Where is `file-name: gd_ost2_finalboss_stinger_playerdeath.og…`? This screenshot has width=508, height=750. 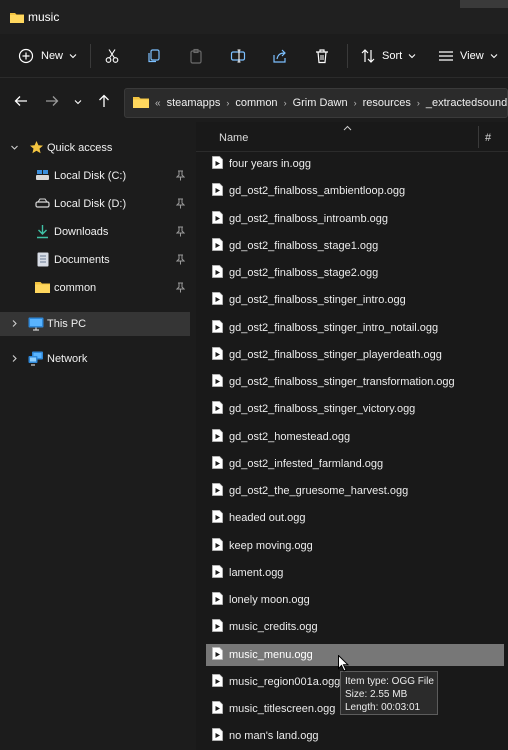
file-name: gd_ost2_finalboss_stinger_playerdeath.og… is located at coordinates (335, 354).